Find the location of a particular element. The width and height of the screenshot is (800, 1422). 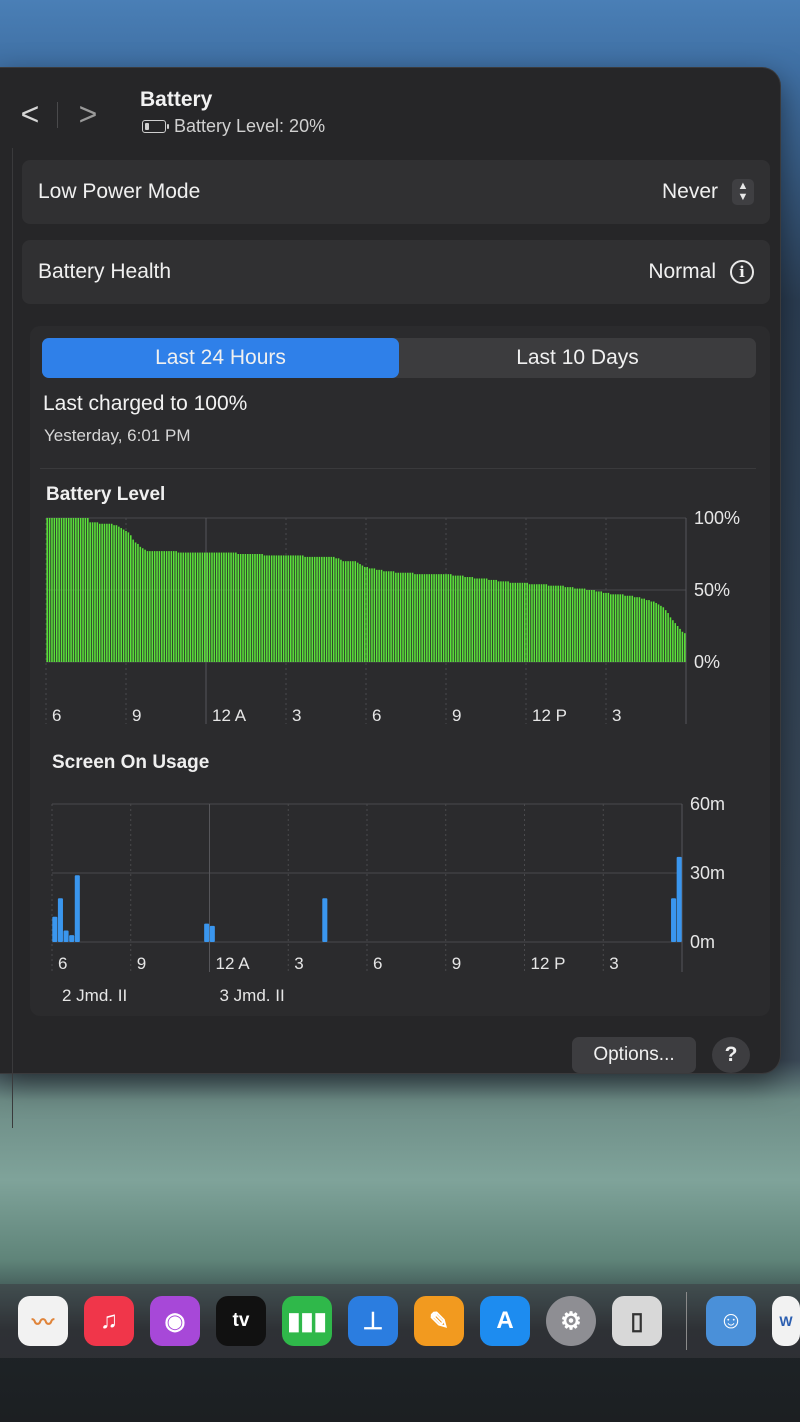

finder-icon: ☺ is located at coordinates (731, 1321).